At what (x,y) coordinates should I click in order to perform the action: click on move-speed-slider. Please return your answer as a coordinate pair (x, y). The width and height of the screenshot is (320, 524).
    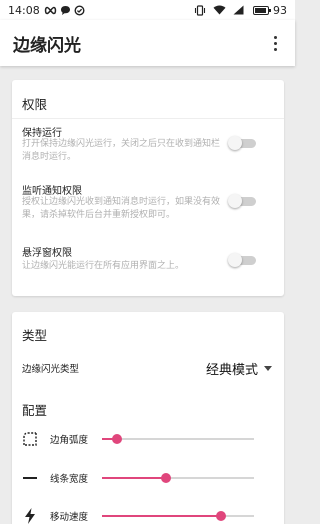
    Looking at the image, I should click on (178, 516).